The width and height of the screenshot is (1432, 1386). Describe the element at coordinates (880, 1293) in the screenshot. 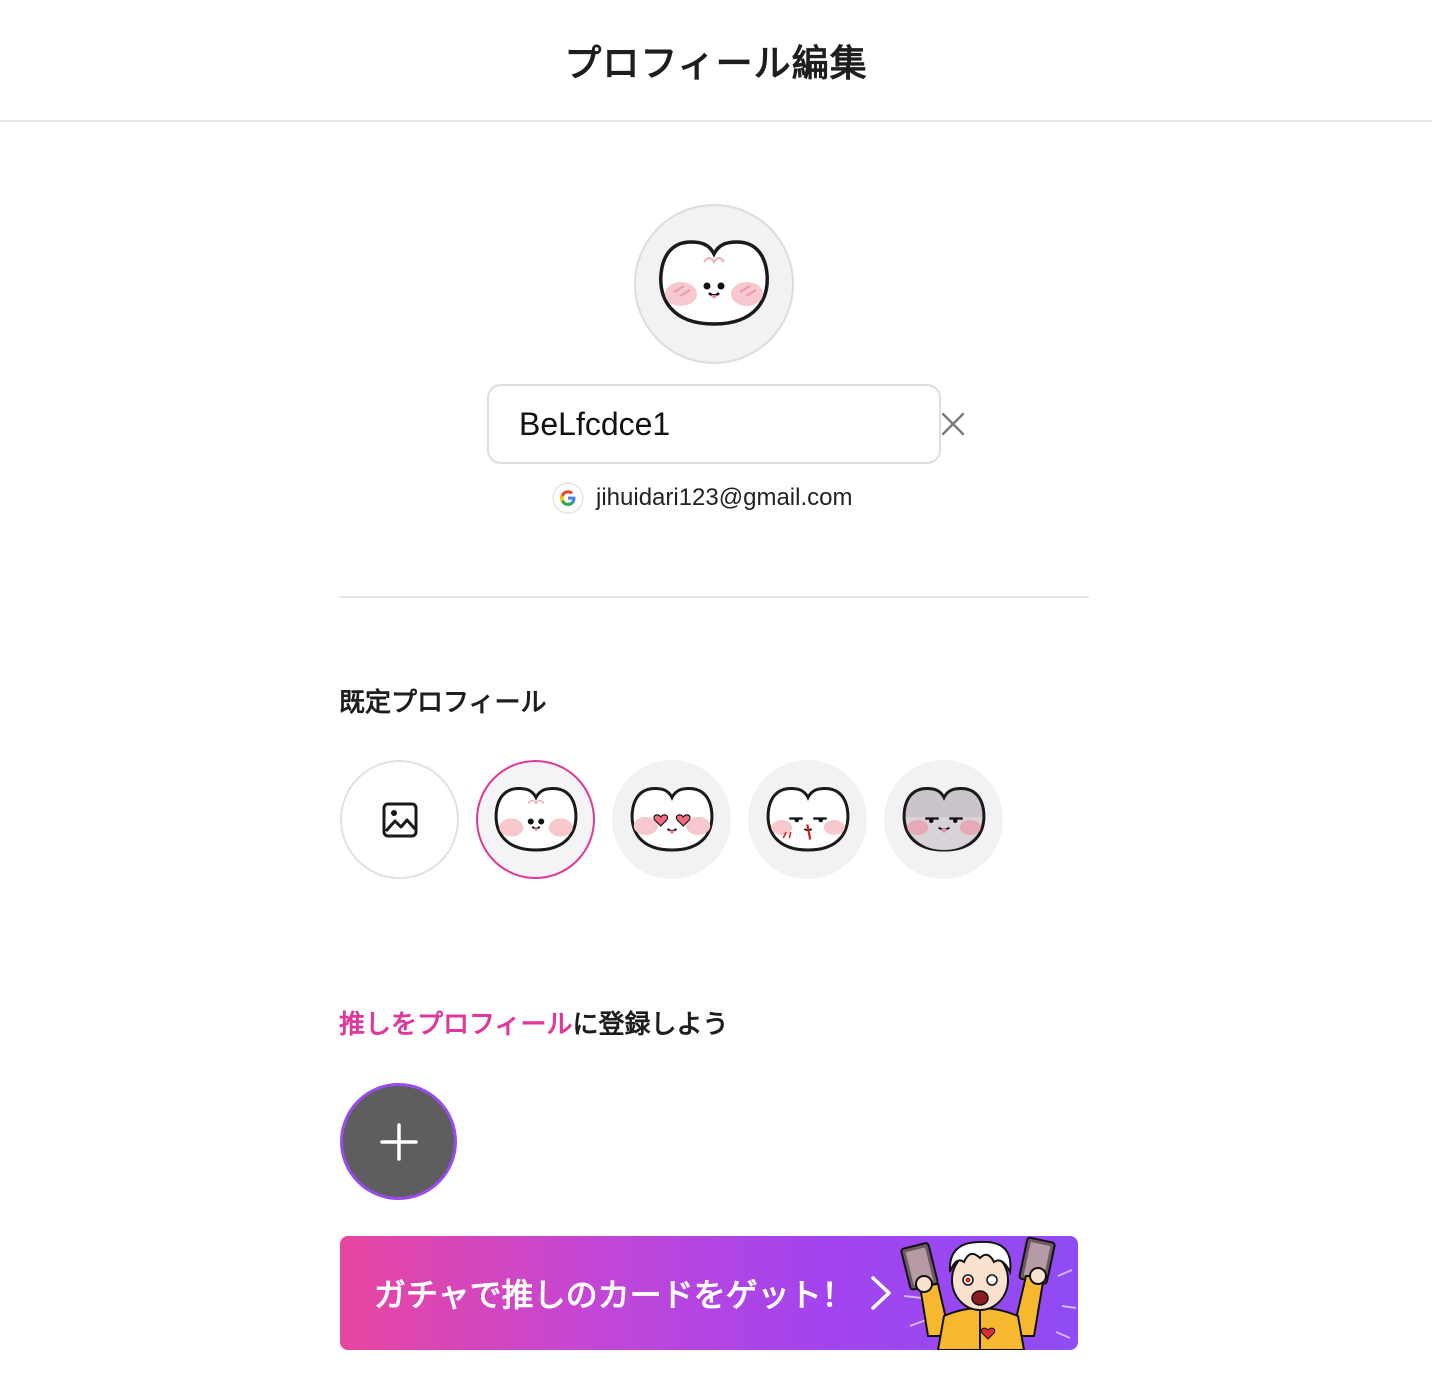

I see `chevron-right-icon` at that location.